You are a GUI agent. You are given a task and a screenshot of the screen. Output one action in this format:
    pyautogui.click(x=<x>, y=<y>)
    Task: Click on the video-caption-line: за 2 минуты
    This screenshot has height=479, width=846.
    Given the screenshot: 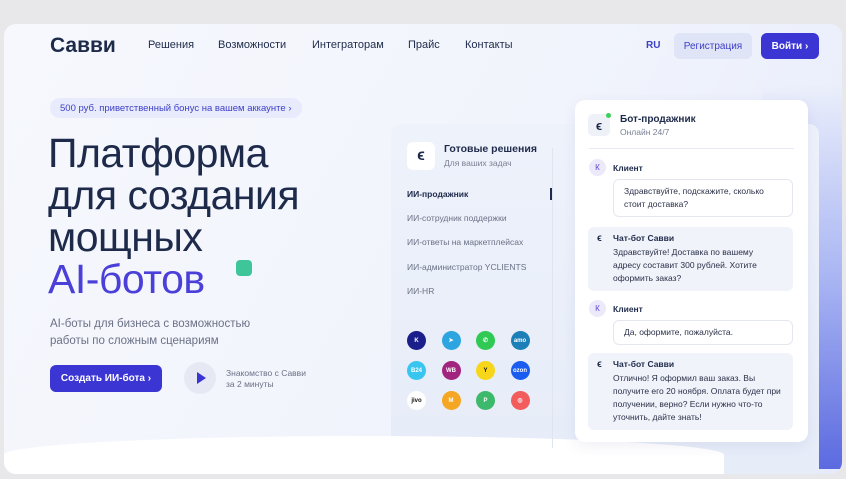 What is the action you would take?
    pyautogui.click(x=250, y=384)
    